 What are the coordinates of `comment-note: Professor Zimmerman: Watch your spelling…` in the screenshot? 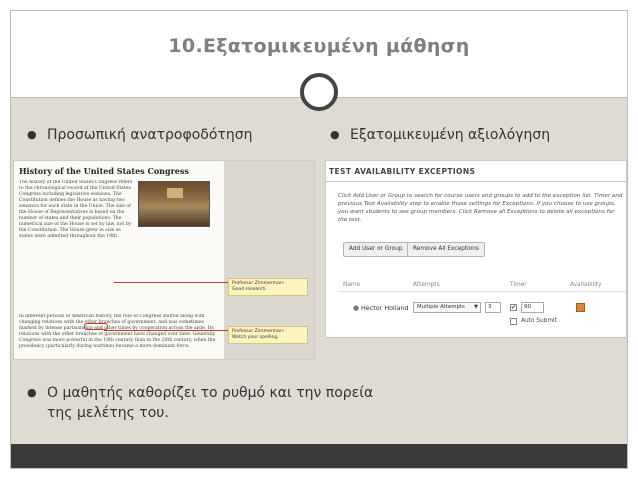 It's located at (268, 335).